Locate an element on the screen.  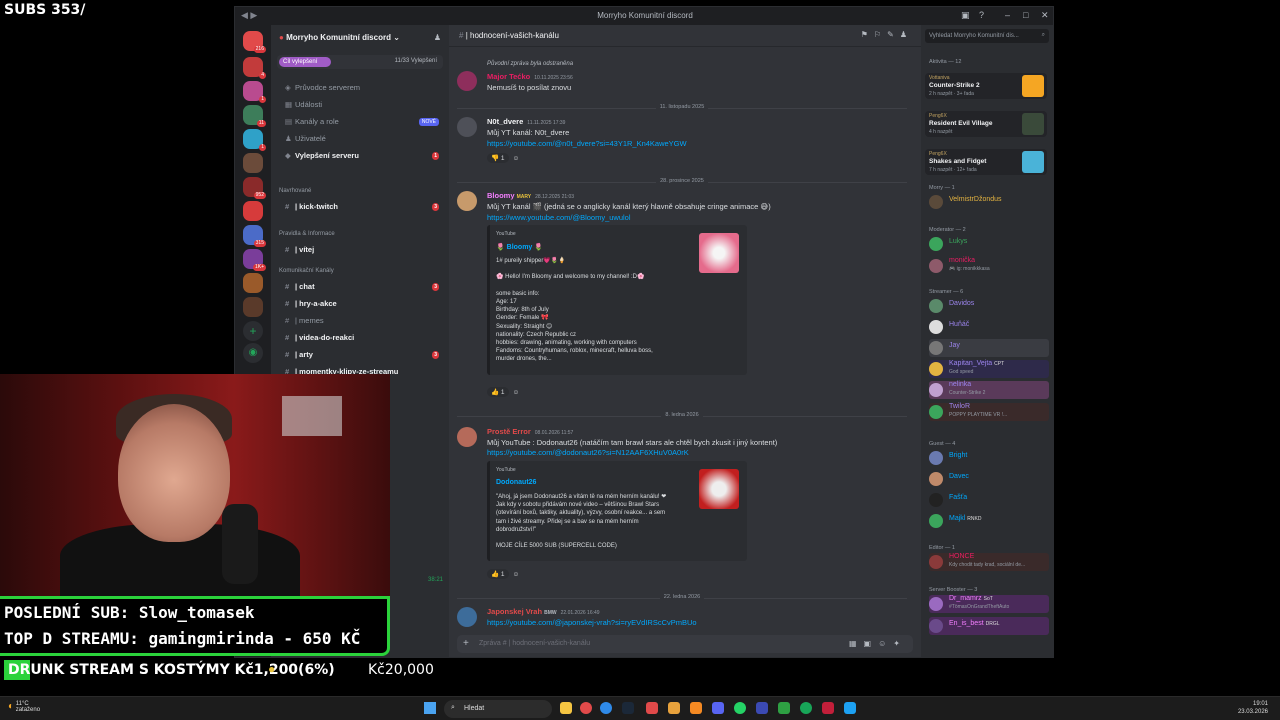
embed-title: 🌷 Bloomy 🌷 is located at coordinates (519, 247).